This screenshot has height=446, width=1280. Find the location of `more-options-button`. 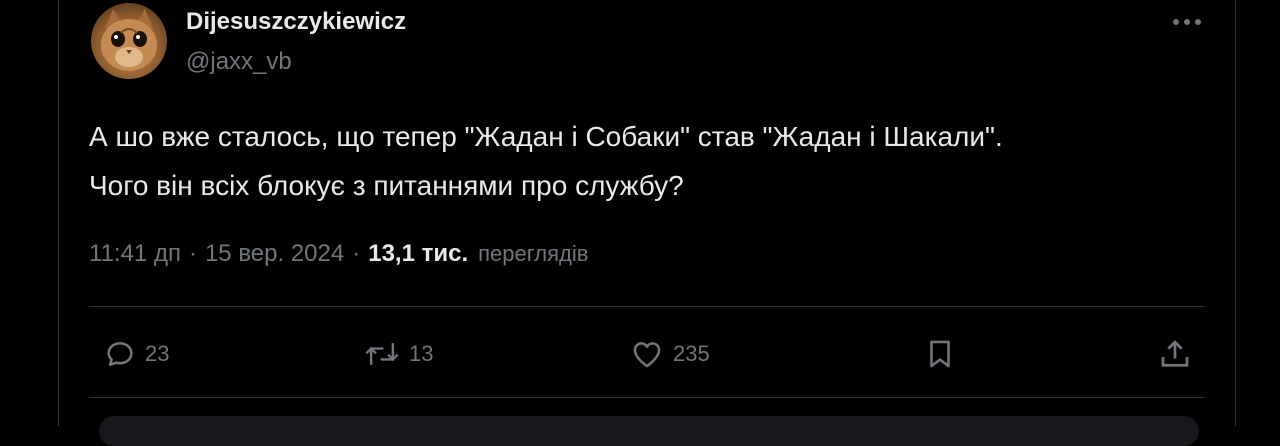

more-options-button is located at coordinates (1187, 22).